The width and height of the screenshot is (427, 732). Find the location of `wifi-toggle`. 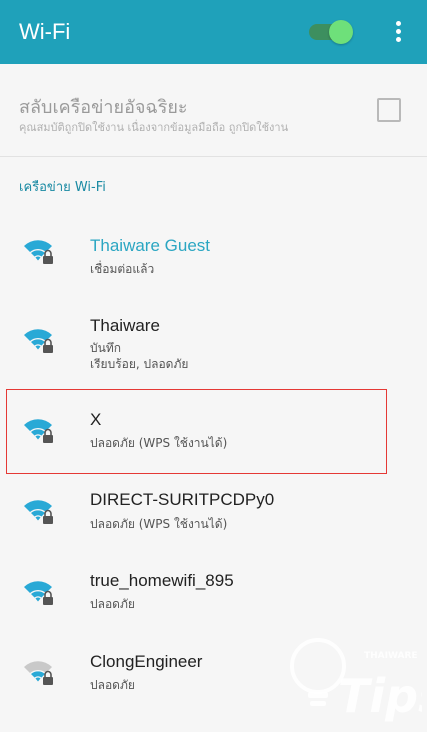

wifi-toggle is located at coordinates (331, 32).